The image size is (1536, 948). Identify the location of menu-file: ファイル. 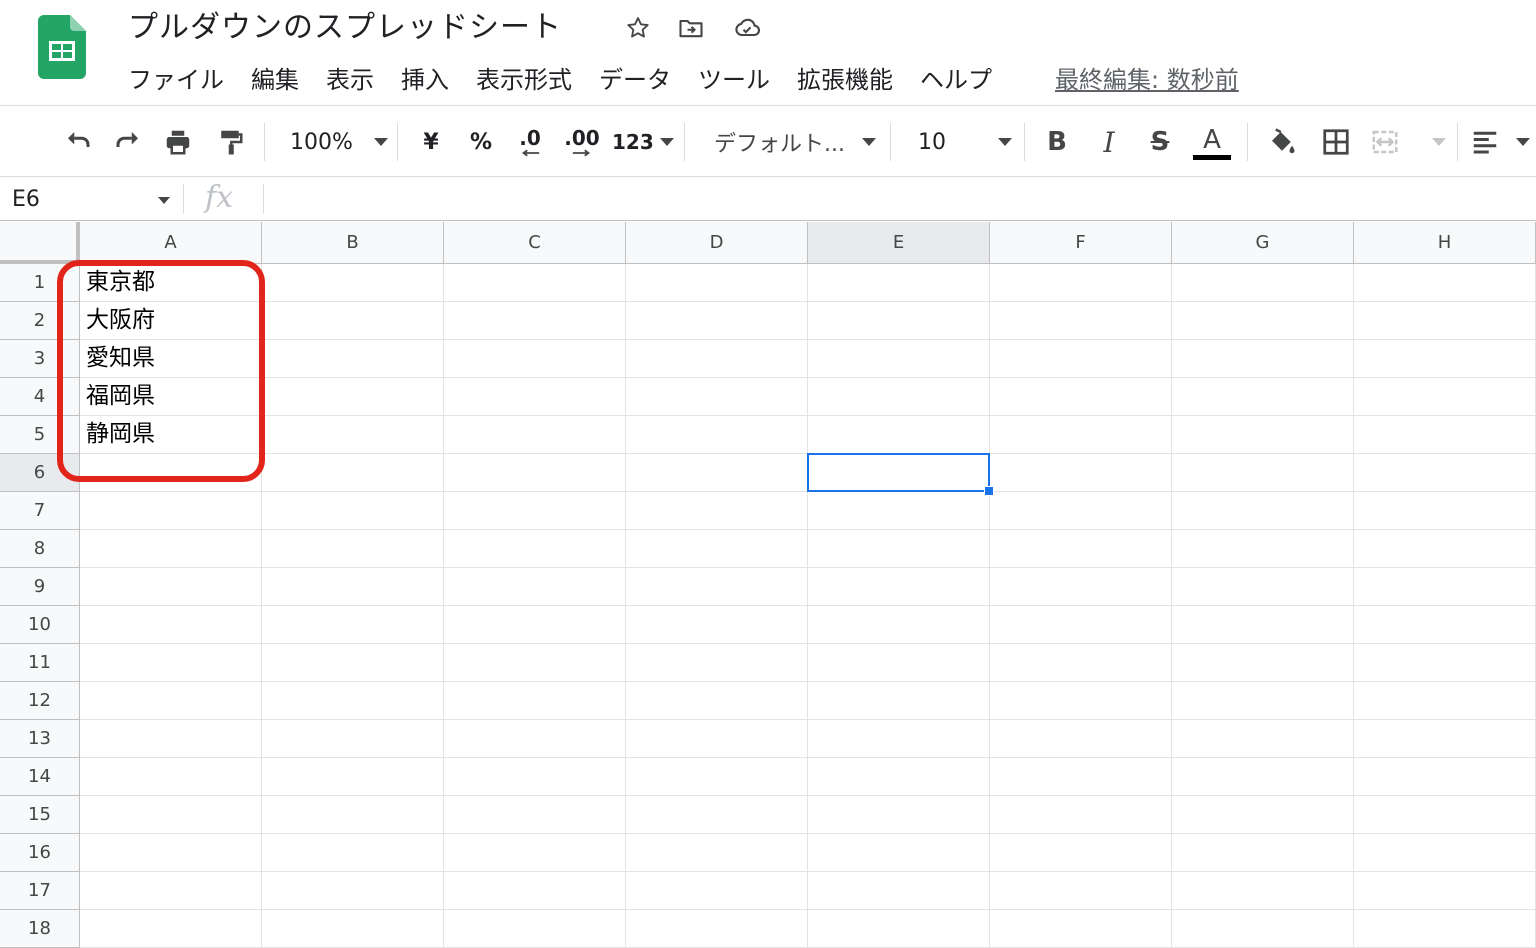
(176, 80).